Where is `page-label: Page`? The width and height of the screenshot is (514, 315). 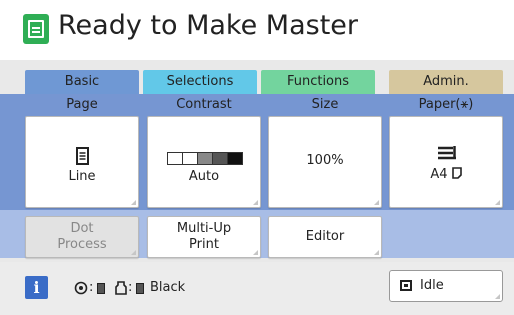
page-label: Page is located at coordinates (82, 104).